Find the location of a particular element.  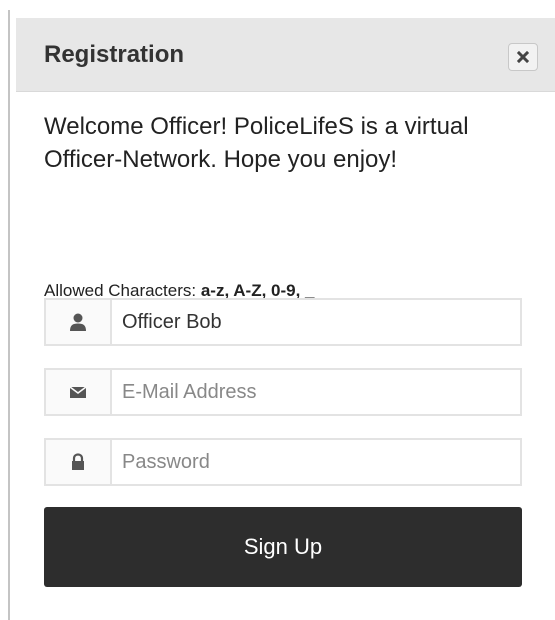

envelope-icon is located at coordinates (78, 392).